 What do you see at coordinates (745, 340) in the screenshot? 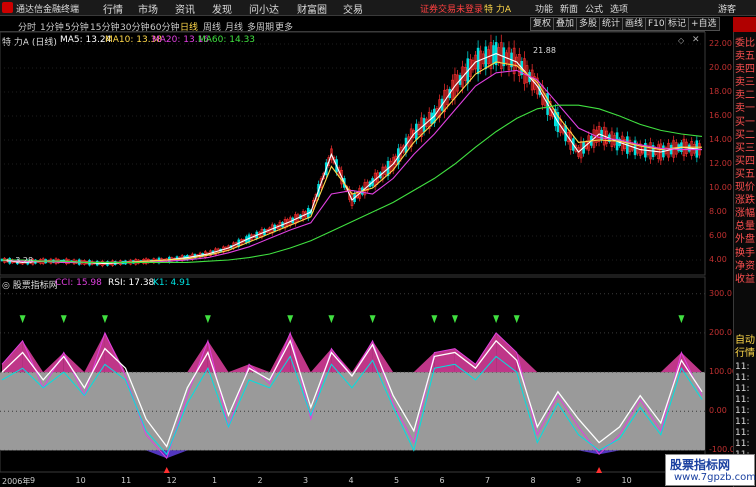
I see `panel-auto: 自动` at bounding box center [745, 340].